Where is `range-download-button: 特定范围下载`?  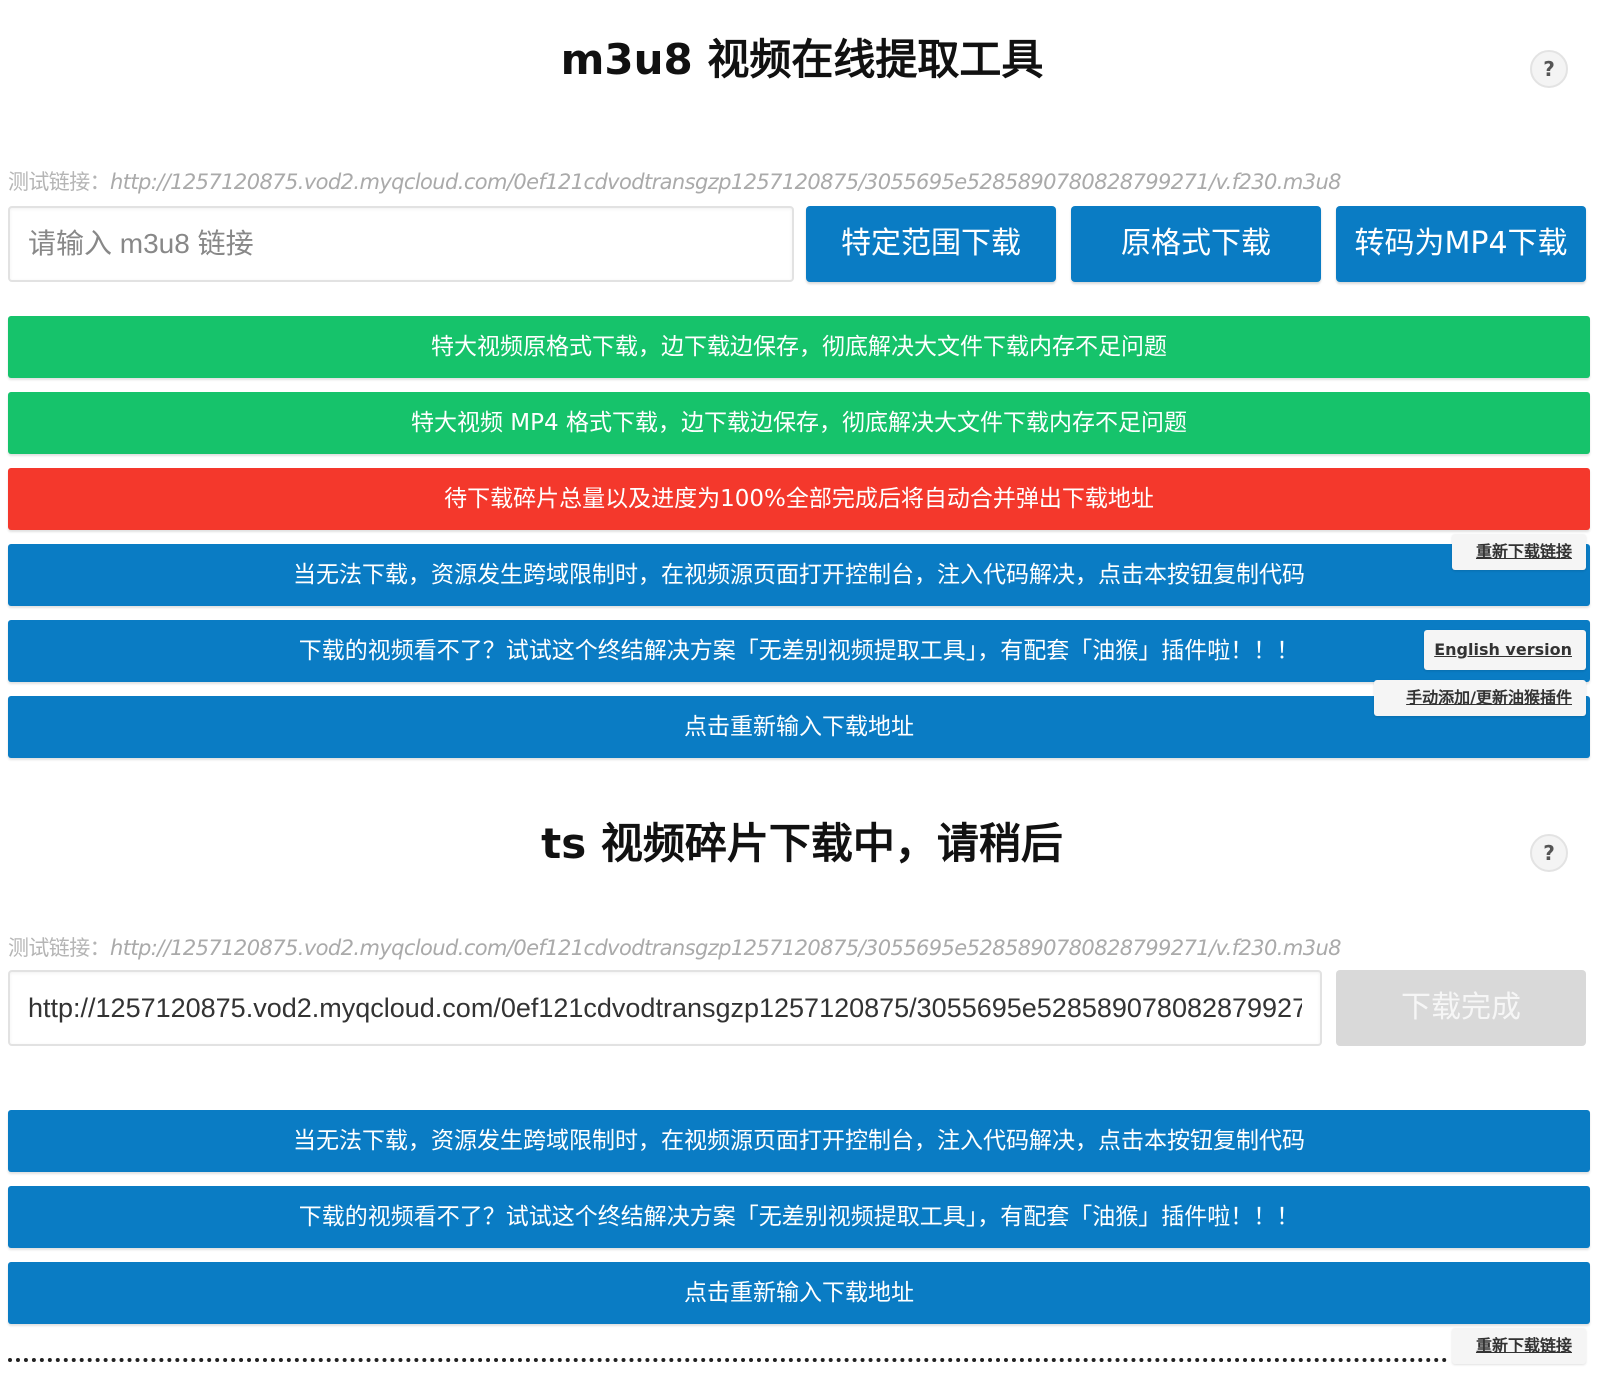
range-download-button: 特定范围下载 is located at coordinates (931, 244).